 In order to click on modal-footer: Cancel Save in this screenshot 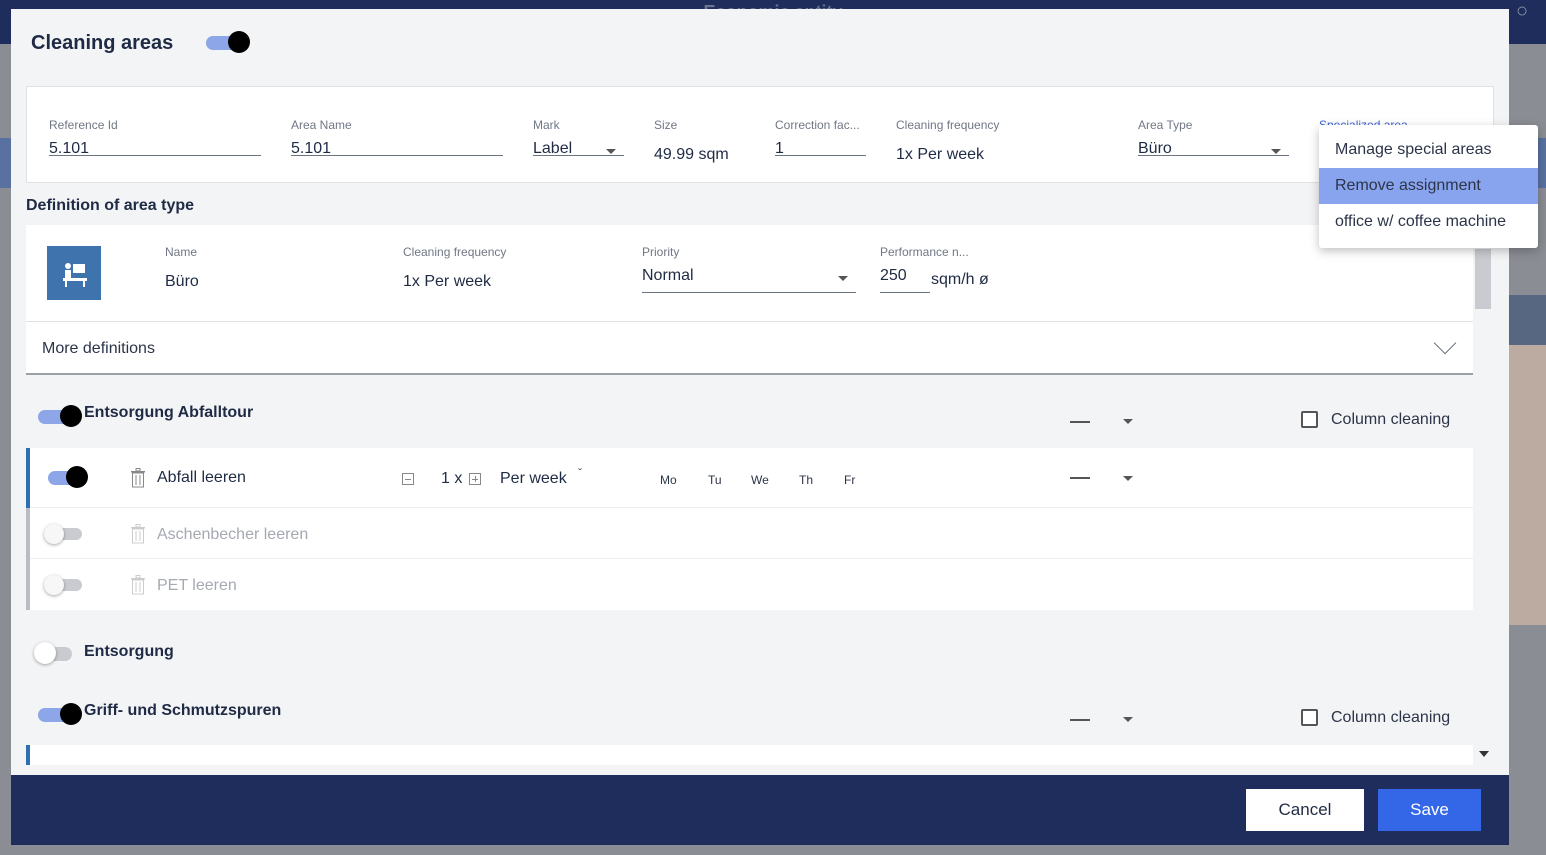, I will do `click(760, 810)`.